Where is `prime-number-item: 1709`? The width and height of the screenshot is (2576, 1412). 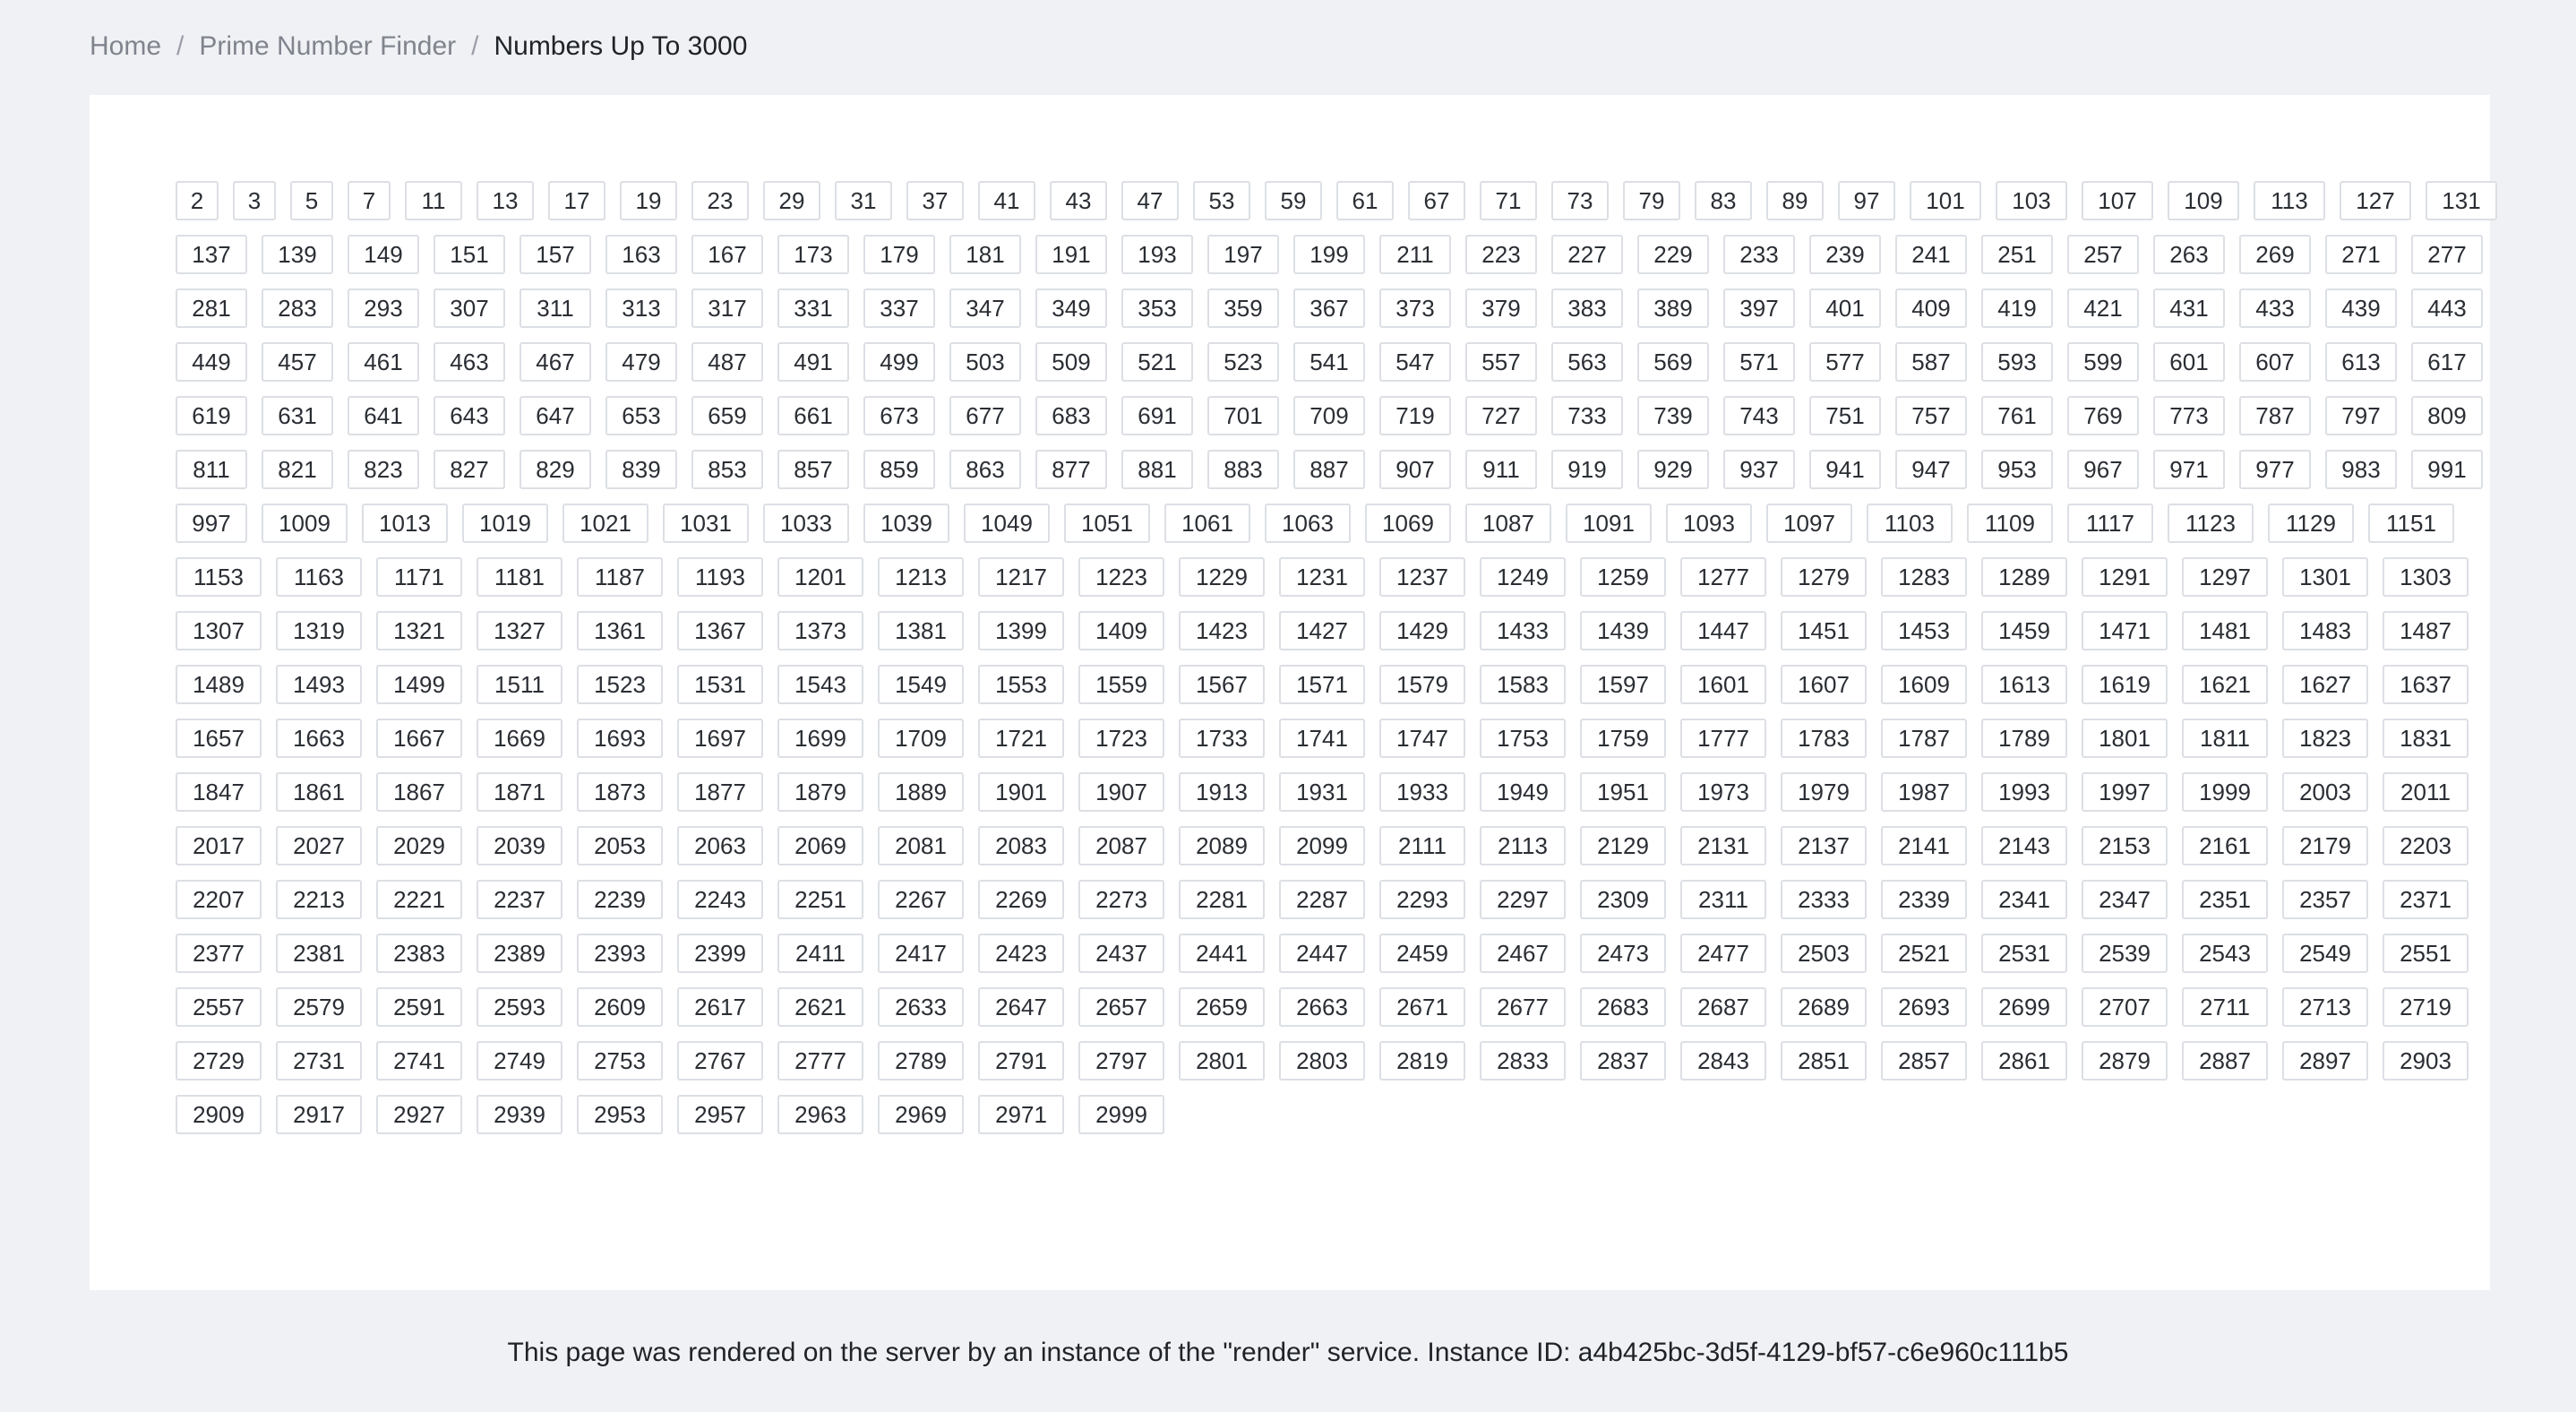 prime-number-item: 1709 is located at coordinates (921, 738).